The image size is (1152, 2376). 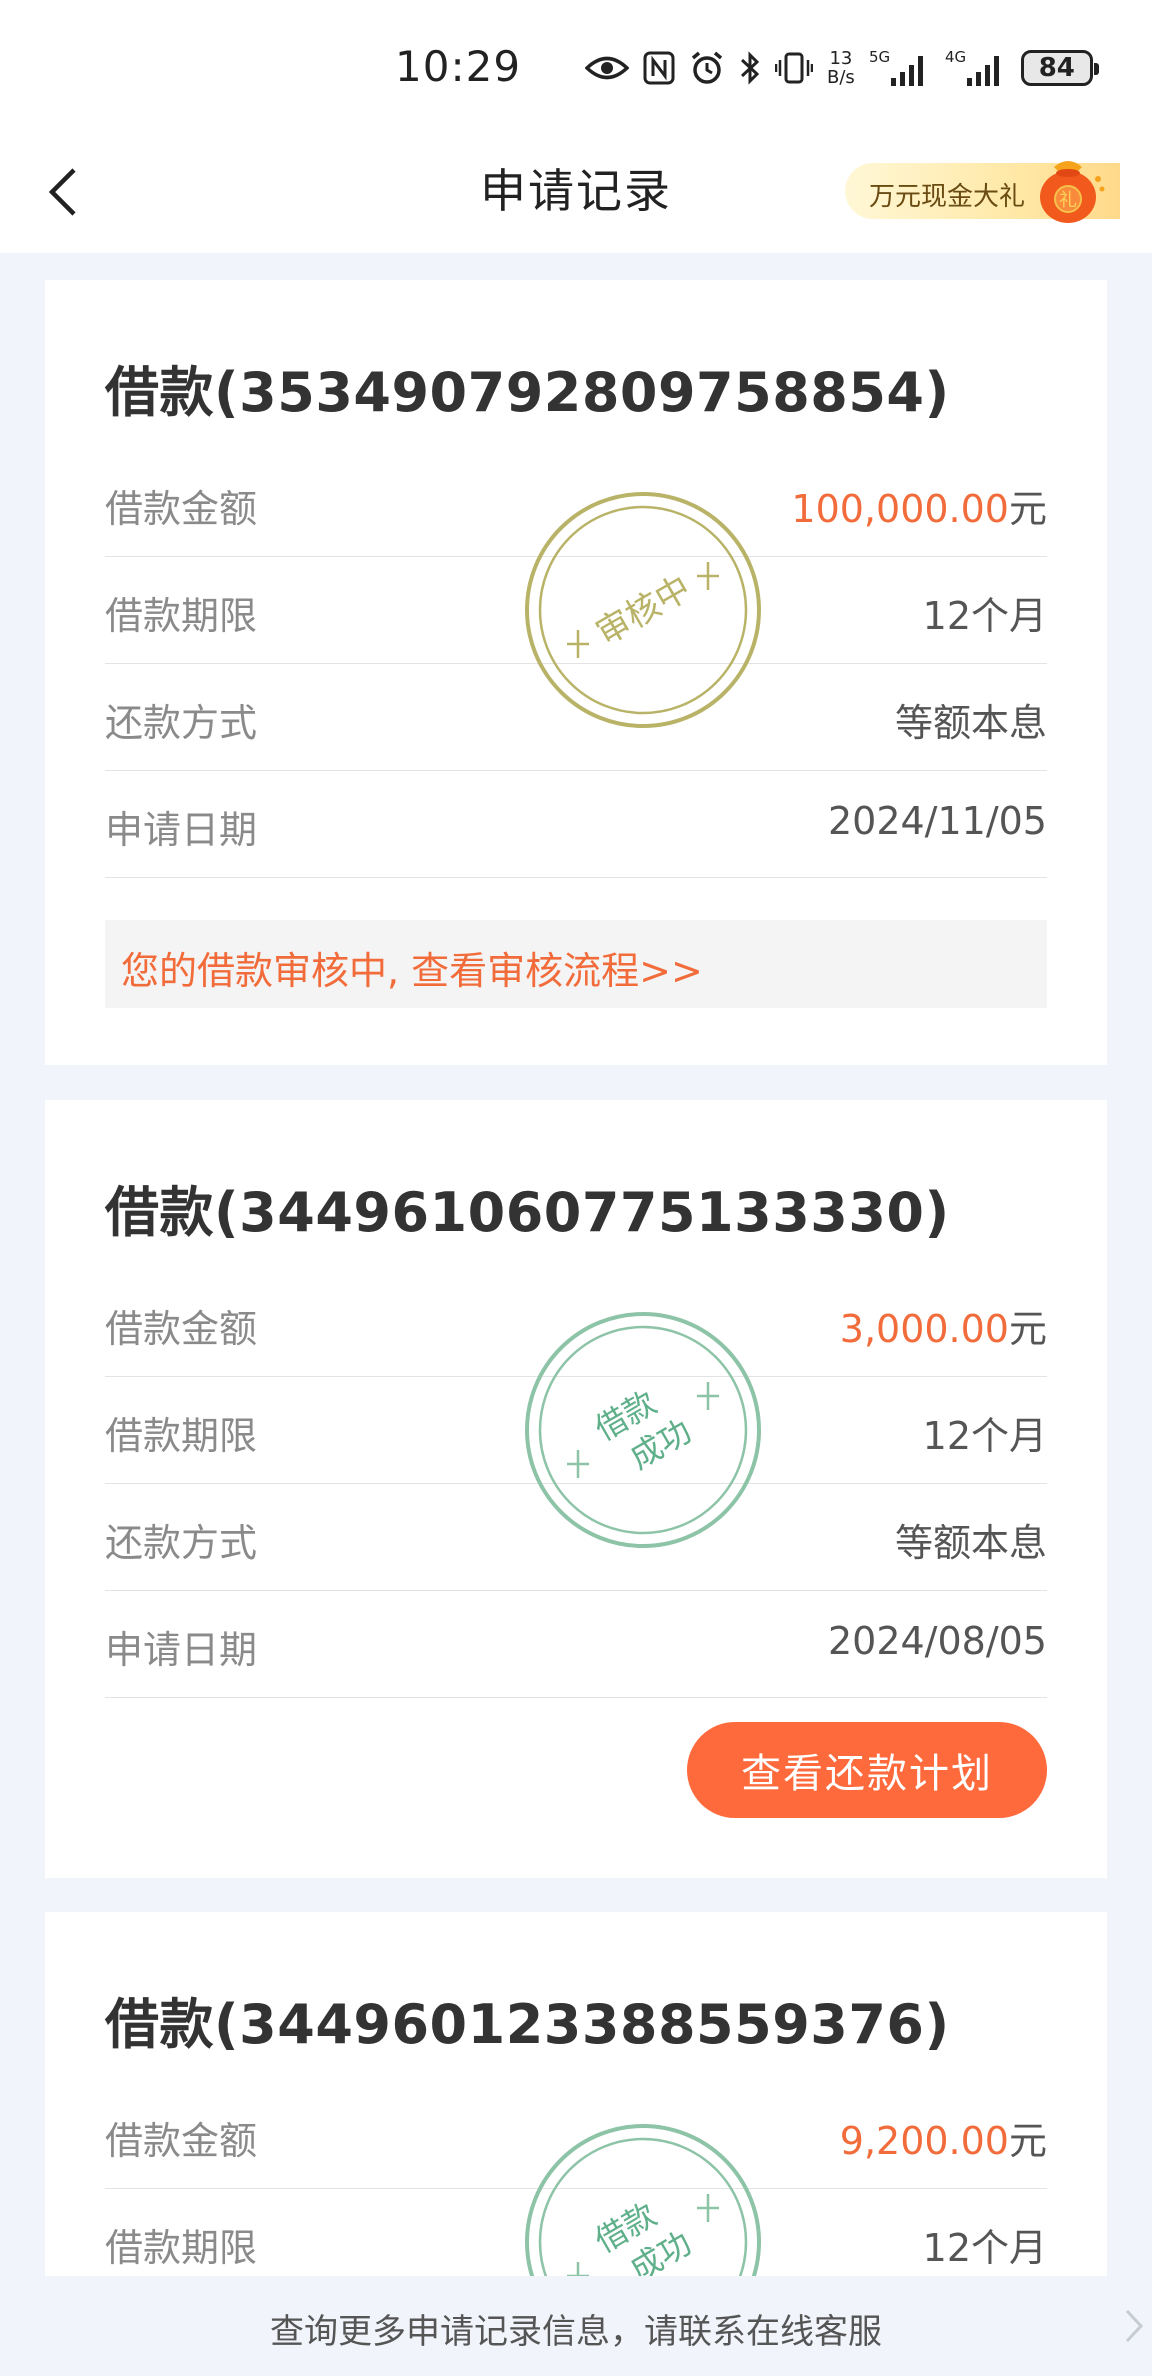 I want to click on alarm-icon, so click(x=707, y=67).